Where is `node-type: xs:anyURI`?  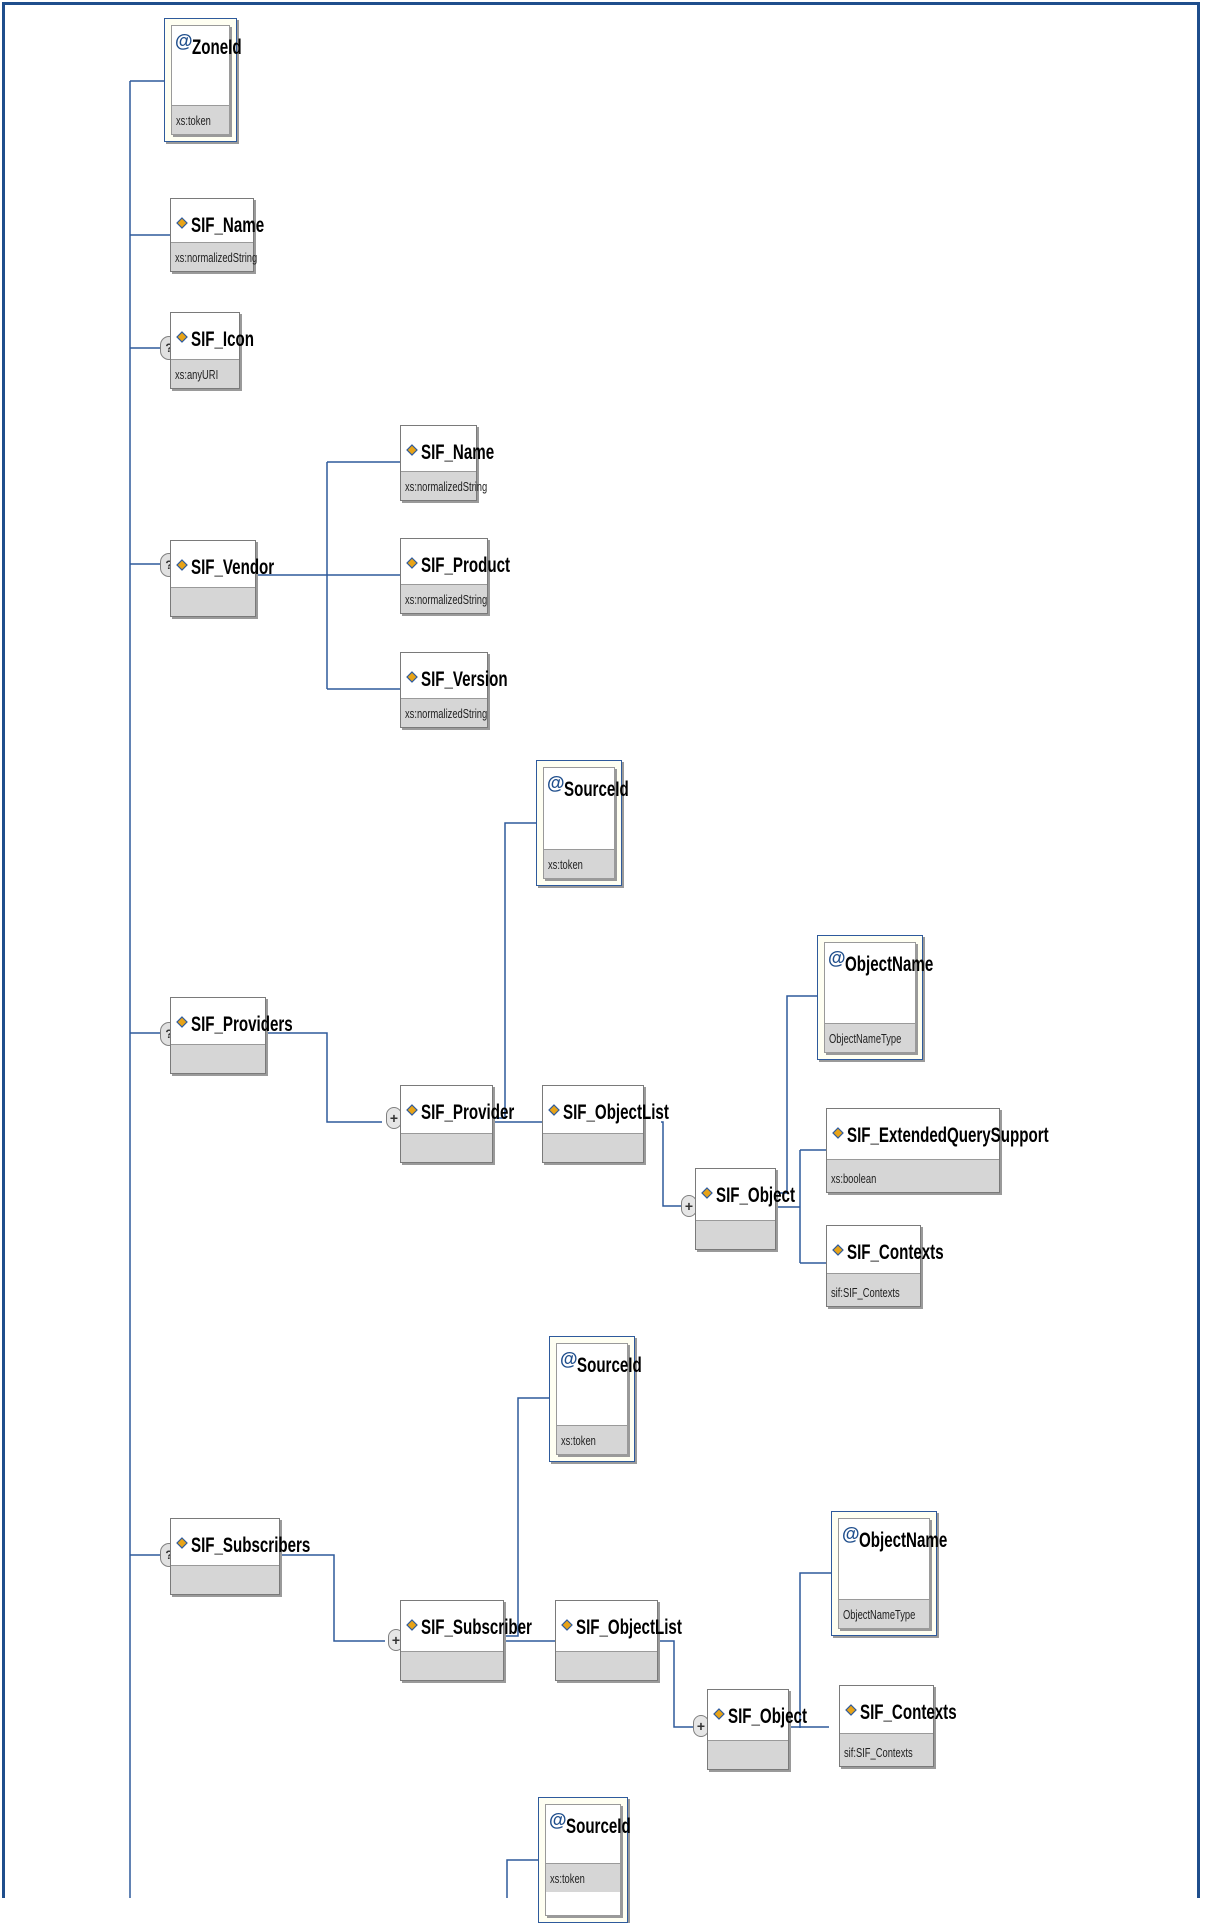 node-type: xs:anyURI is located at coordinates (197, 374).